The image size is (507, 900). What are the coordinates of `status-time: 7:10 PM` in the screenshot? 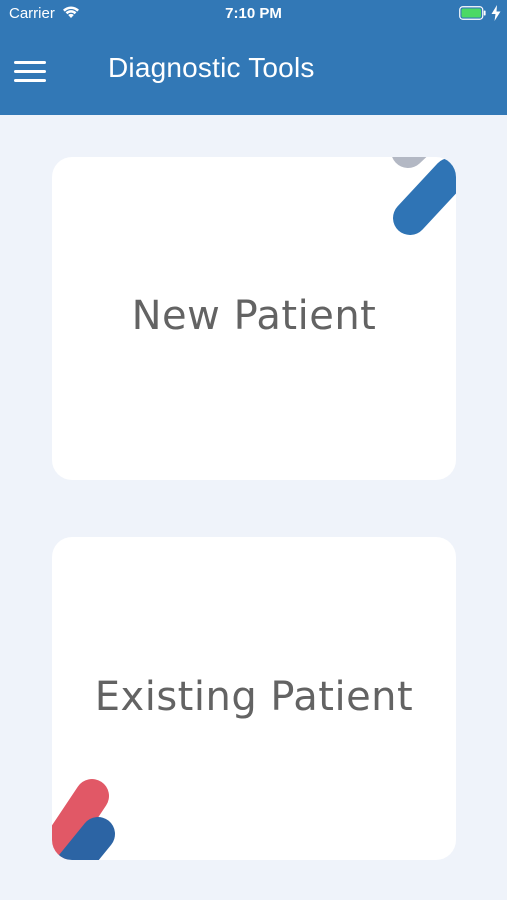 It's located at (253, 13).